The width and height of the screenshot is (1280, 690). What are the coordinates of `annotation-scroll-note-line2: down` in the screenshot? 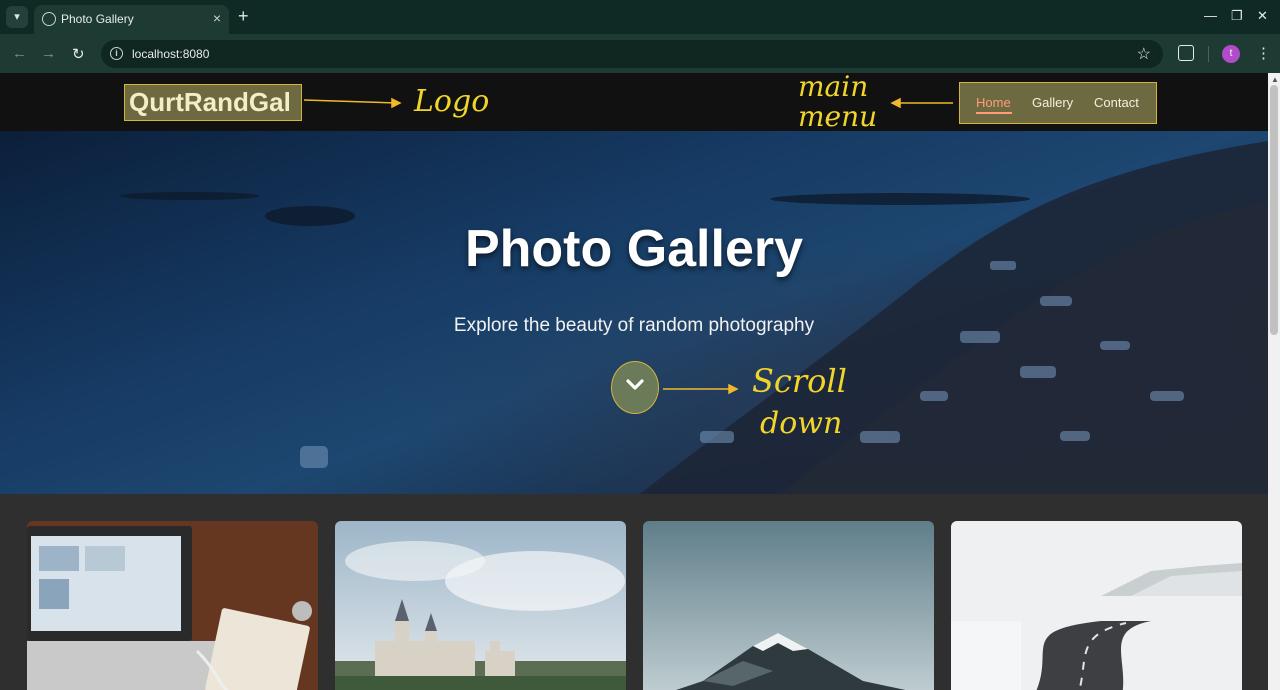 It's located at (801, 423).